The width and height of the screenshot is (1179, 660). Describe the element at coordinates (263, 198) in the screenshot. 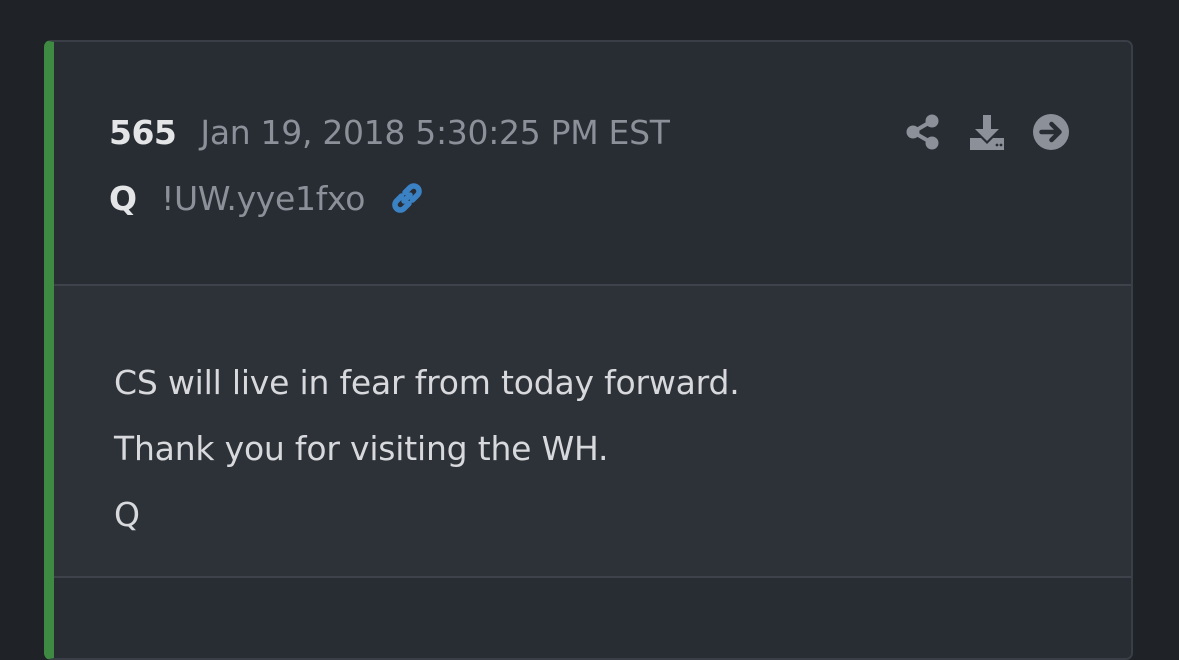

I see `author-tripcode: !UW.yye1fxo` at that location.